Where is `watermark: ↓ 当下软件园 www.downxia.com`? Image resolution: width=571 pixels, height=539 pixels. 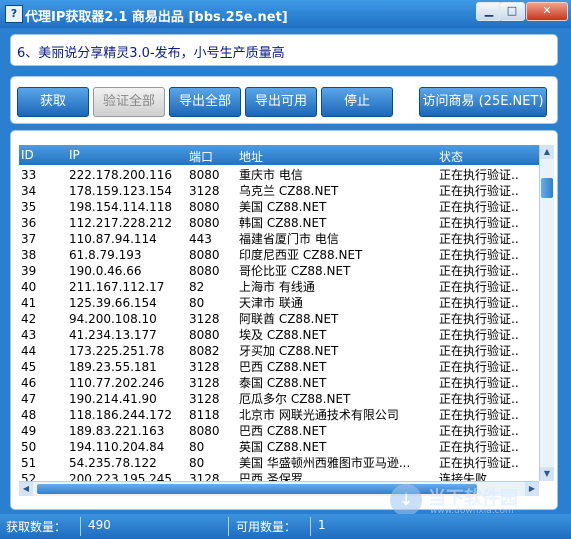
watermark: ↓ 当下软件园 www.downxia.com is located at coordinates (475, 500).